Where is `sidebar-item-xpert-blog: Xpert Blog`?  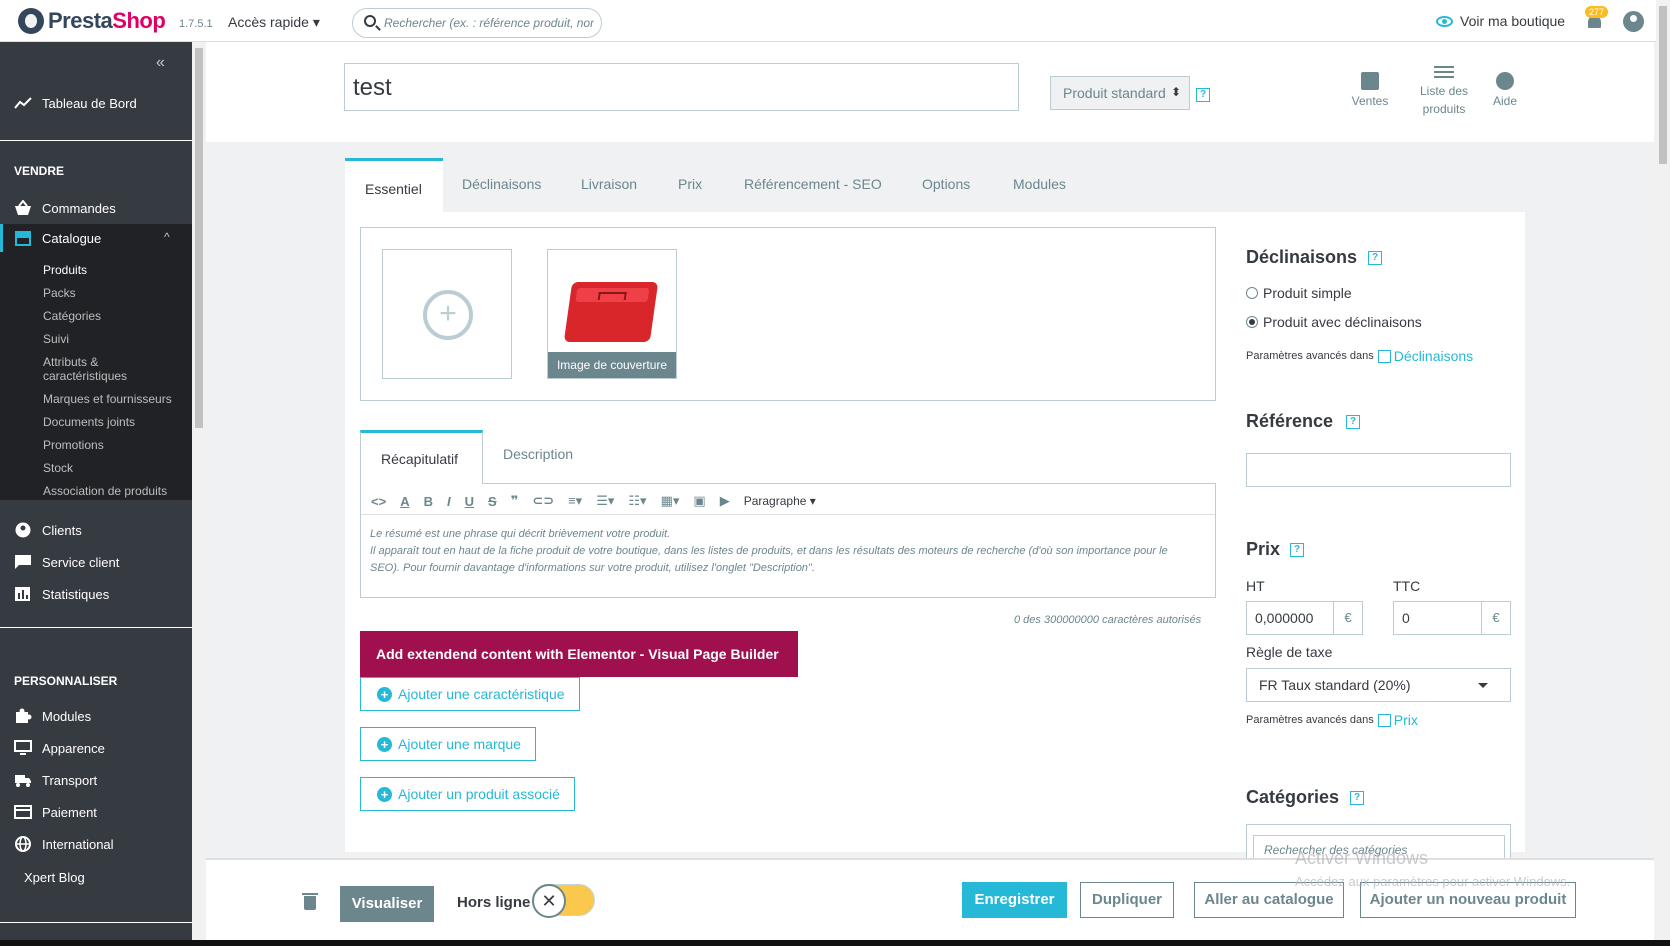
sidebar-item-xpert-blog: Xpert Blog is located at coordinates (54, 877).